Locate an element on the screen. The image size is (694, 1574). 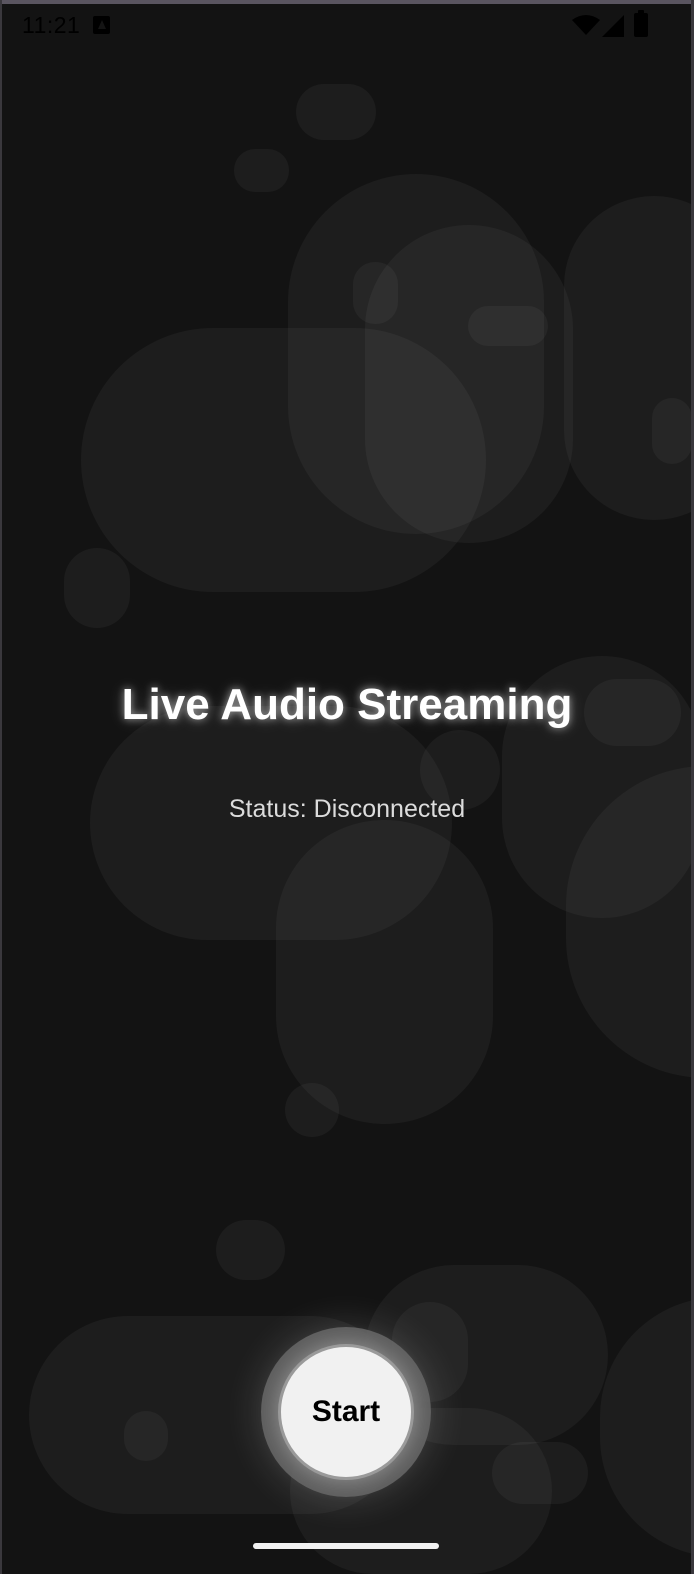
start-button: Start is located at coordinates (346, 1412).